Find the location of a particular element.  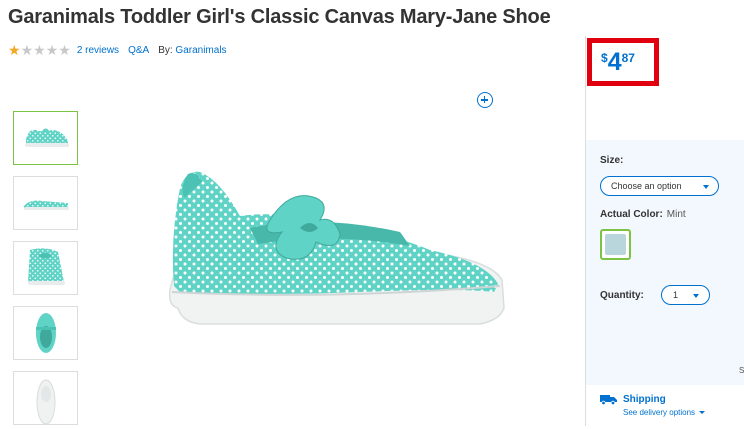

product-meta: ★ ★ ★ ★ ★ 2 reviews Q&A By: Garanimals is located at coordinates (117, 50).